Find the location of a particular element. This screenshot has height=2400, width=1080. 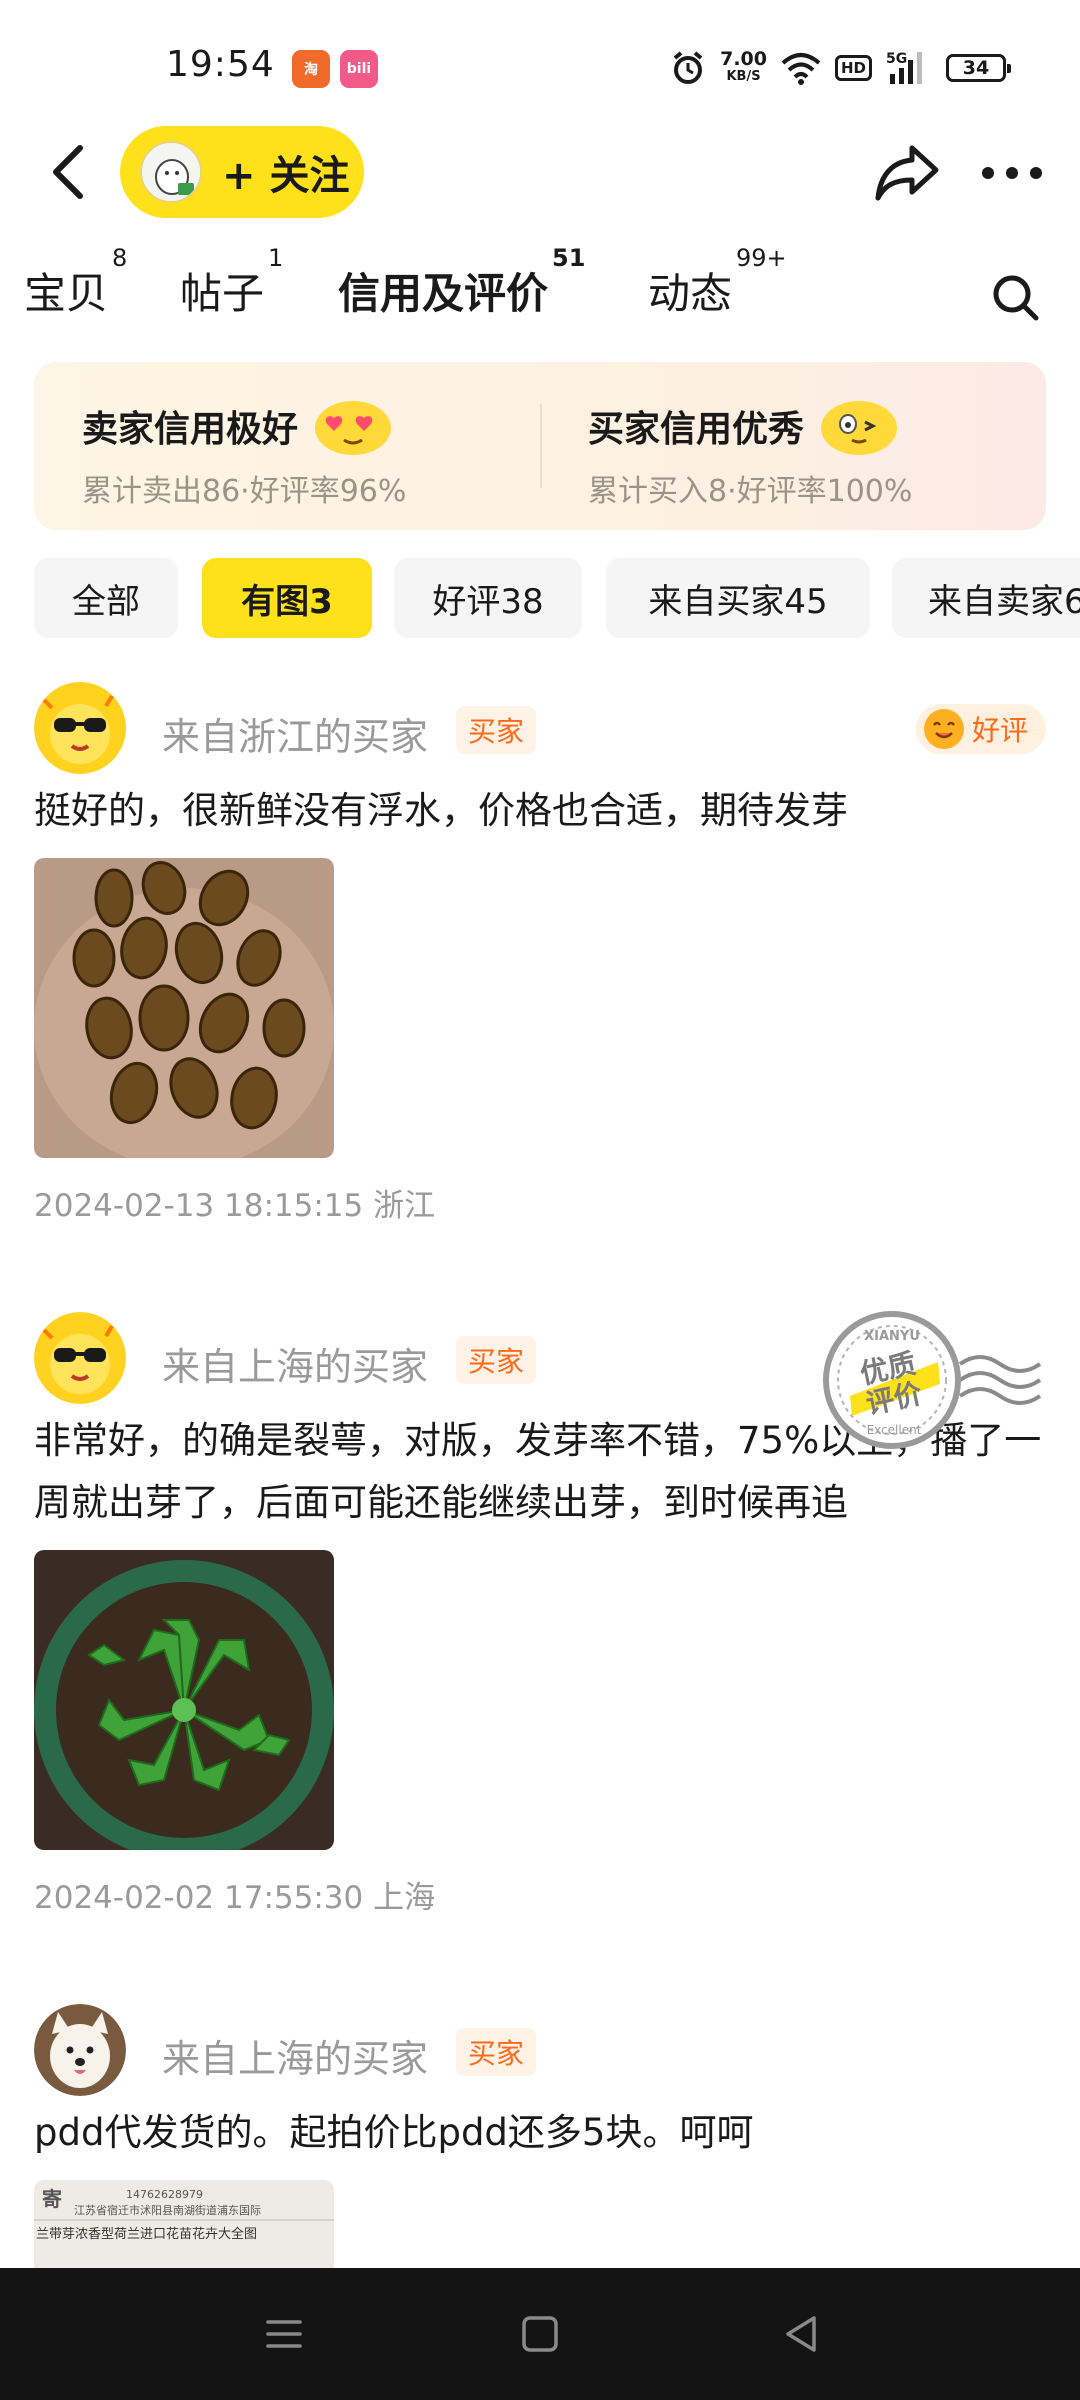

signal-icon: 5G is located at coordinates (904, 67).